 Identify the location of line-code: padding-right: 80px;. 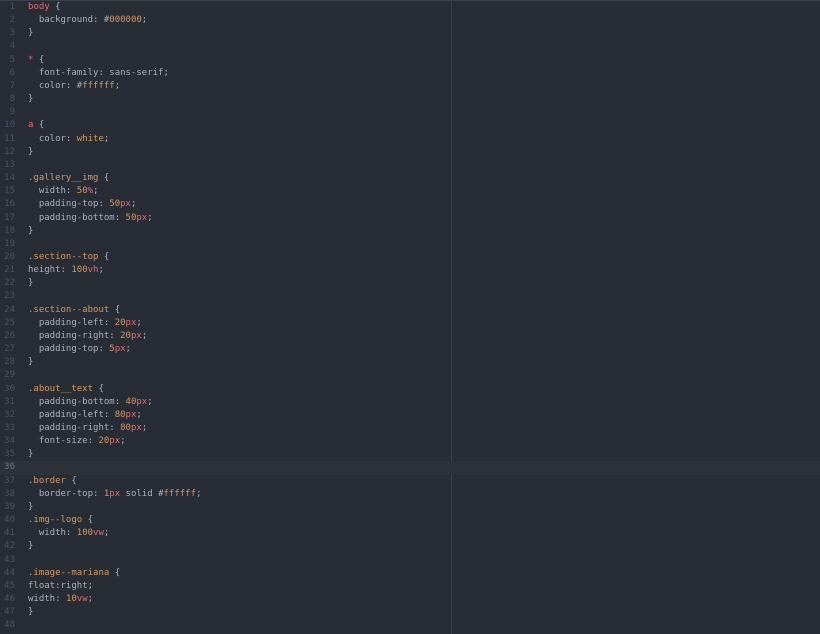
(87, 428).